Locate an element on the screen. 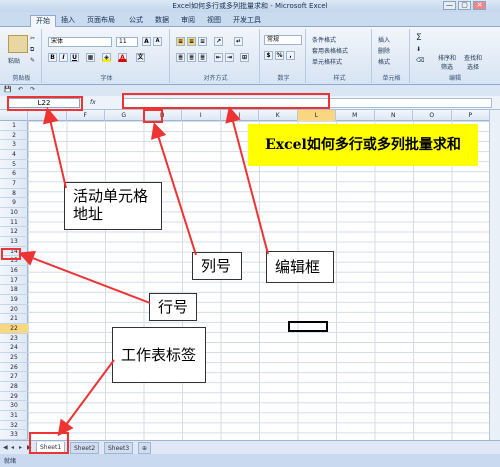 The width and height of the screenshot is (500, 467). row-header-cell: 5 is located at coordinates (14, 165).